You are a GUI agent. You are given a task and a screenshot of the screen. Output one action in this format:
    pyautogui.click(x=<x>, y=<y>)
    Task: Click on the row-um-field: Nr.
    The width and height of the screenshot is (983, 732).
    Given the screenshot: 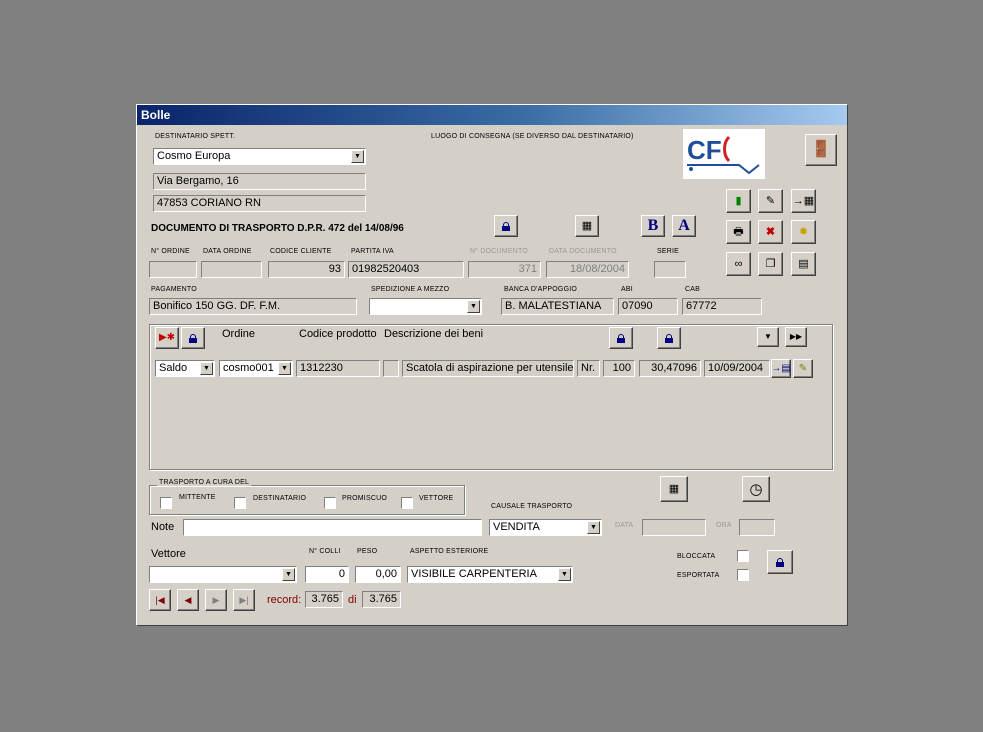 What is the action you would take?
    pyautogui.click(x=588, y=368)
    